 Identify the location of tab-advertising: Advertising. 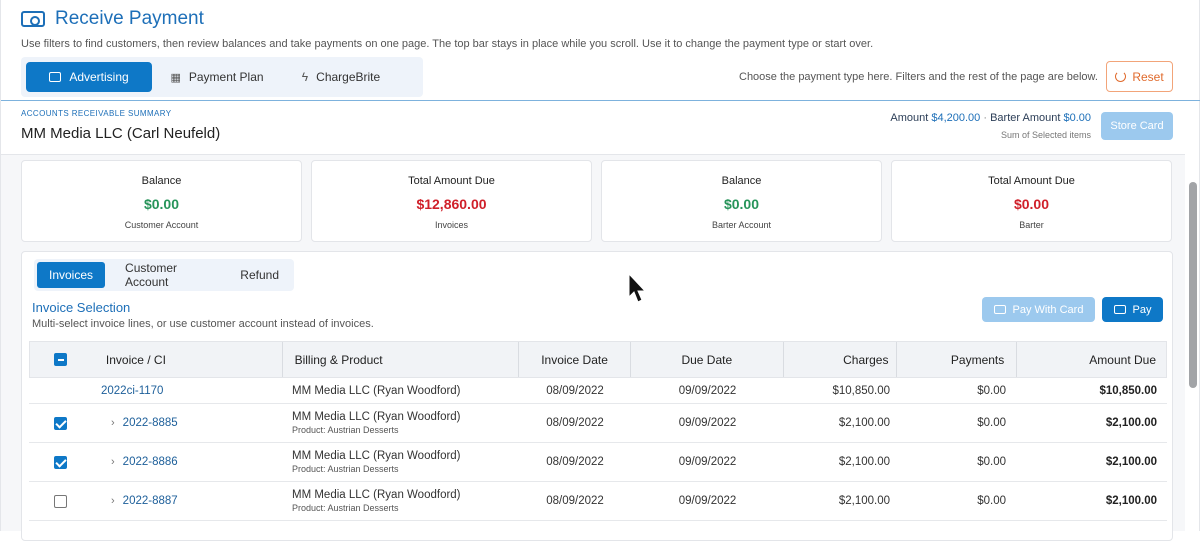
(89, 77).